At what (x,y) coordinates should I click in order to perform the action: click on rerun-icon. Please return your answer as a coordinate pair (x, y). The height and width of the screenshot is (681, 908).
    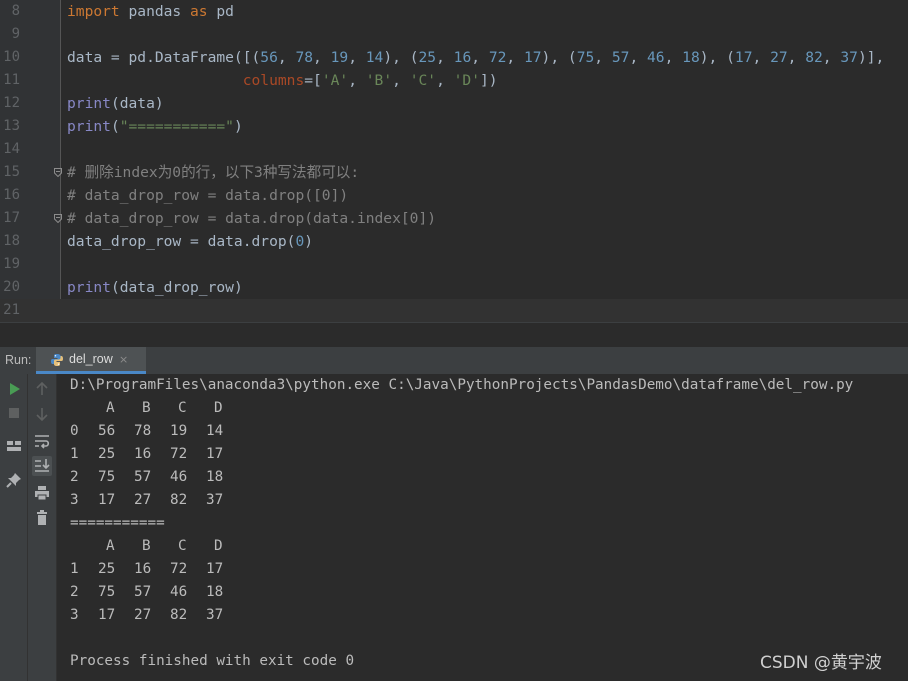
    Looking at the image, I should click on (14, 389).